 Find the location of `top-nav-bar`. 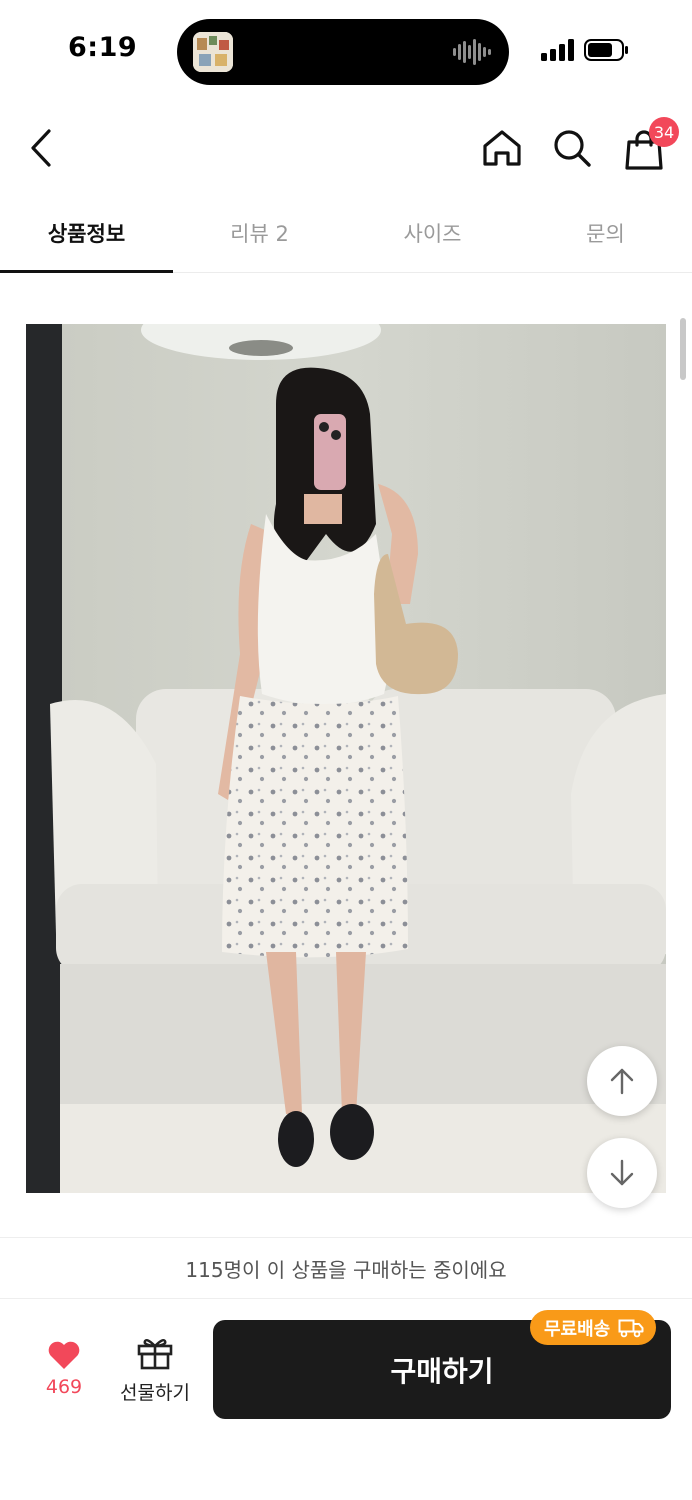

top-nav-bar is located at coordinates (346, 150).